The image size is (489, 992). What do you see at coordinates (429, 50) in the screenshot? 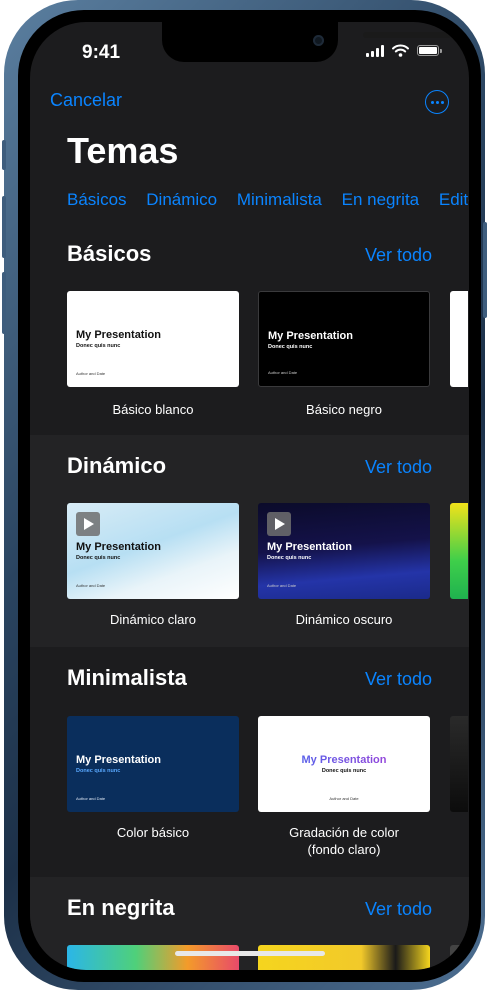
I see `battery-icon` at bounding box center [429, 50].